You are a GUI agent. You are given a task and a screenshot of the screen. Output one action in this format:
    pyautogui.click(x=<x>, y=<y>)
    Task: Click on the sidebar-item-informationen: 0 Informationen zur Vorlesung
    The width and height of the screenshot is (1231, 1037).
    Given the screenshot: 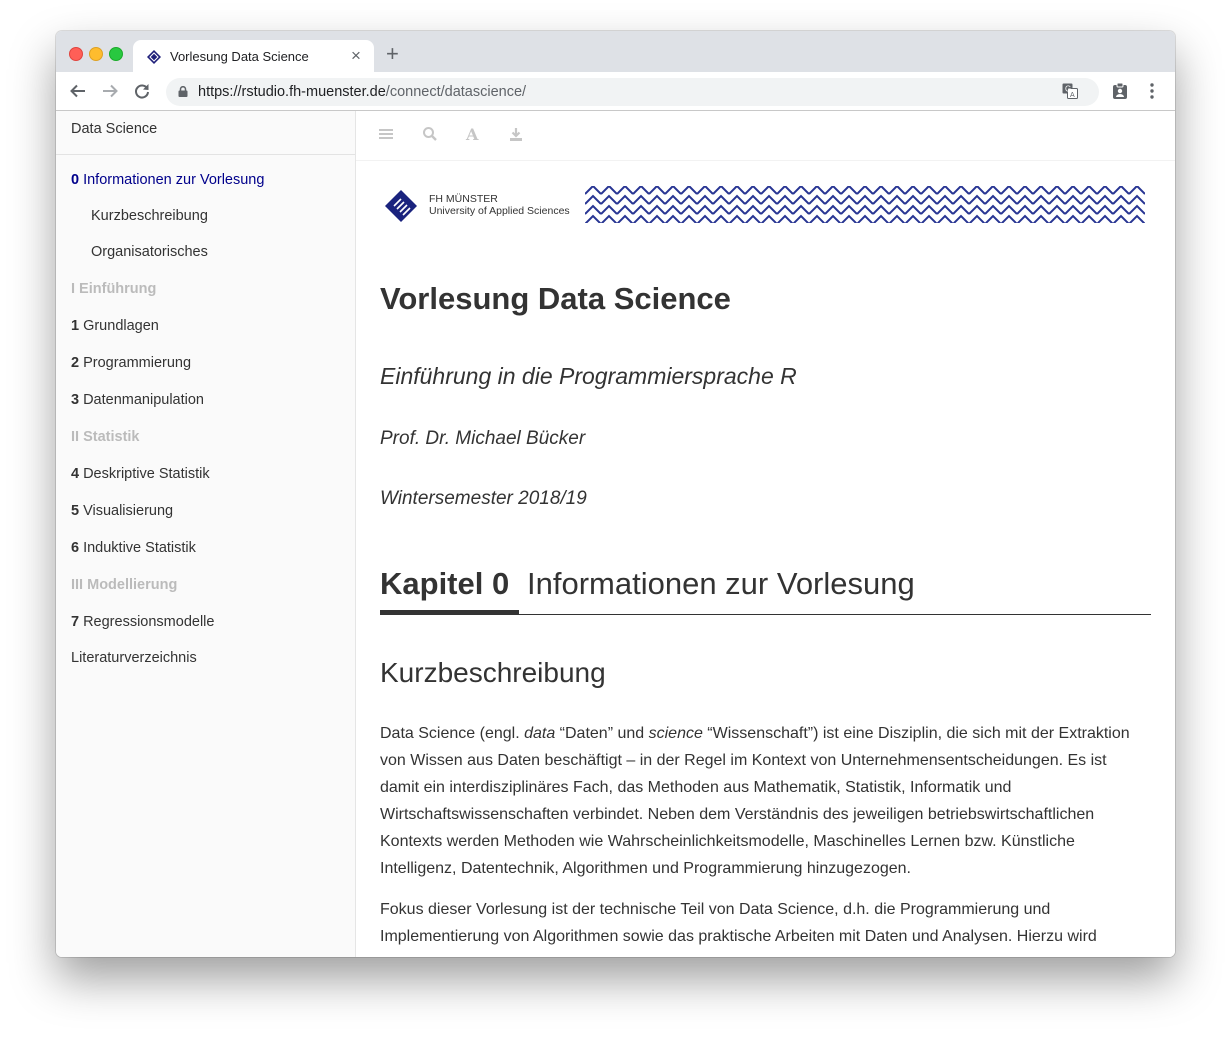 What is the action you would take?
    pyautogui.click(x=167, y=180)
    